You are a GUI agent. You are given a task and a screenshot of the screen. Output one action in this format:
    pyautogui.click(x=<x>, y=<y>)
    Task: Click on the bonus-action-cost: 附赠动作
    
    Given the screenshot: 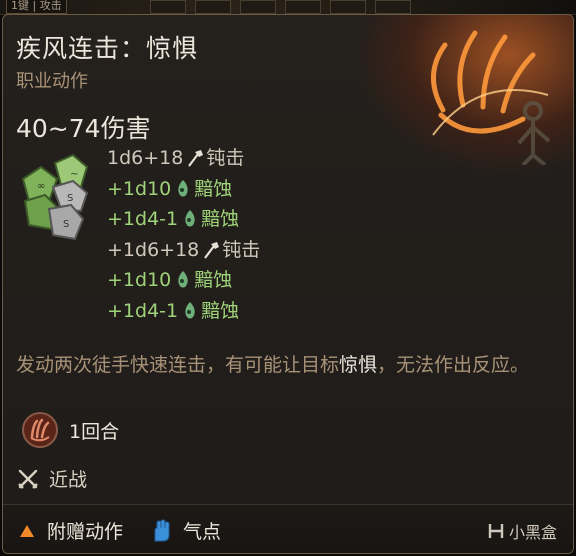 What is the action you would take?
    pyautogui.click(x=71, y=530)
    